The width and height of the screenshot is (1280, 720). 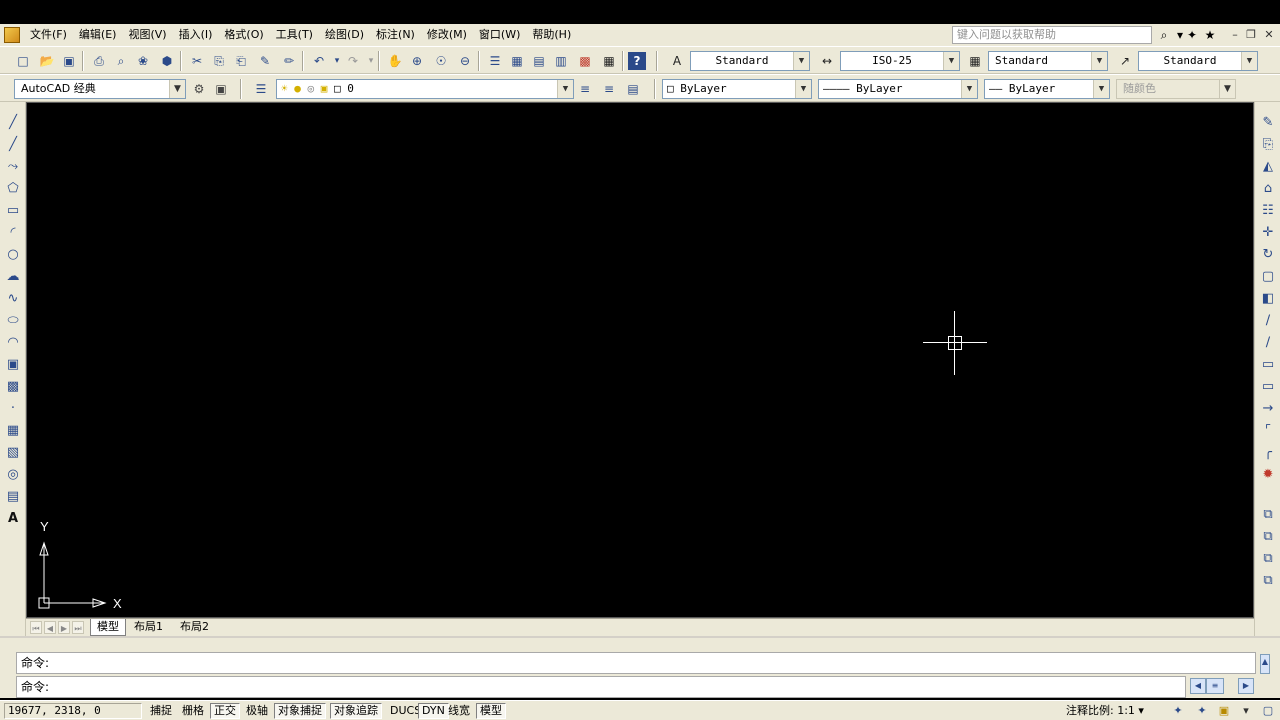 What do you see at coordinates (1265, 664) in the screenshot?
I see `vertical-scrollbar: ▲` at bounding box center [1265, 664].